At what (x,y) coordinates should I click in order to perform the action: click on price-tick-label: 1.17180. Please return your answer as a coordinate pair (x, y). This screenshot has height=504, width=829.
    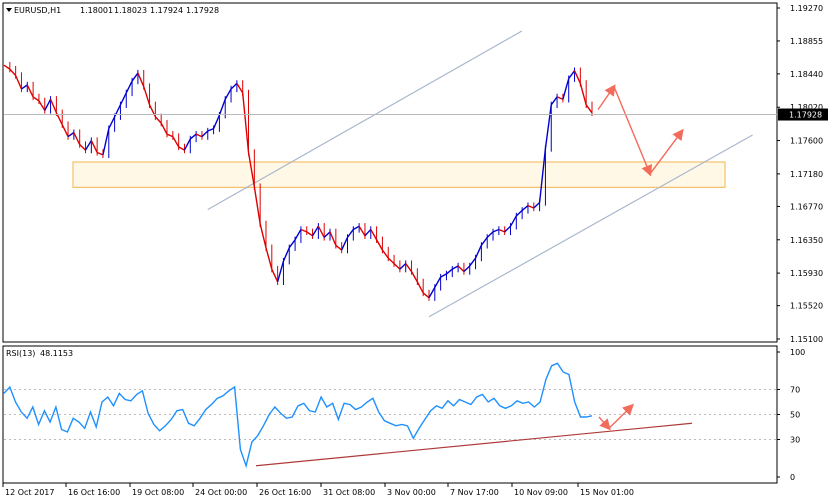
    Looking at the image, I should click on (806, 174).